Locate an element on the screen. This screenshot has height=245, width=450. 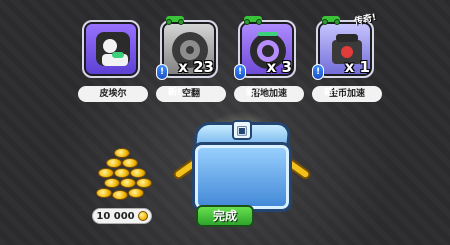
reward-card-3: ! x 3 新! is located at coordinates (265, 57).